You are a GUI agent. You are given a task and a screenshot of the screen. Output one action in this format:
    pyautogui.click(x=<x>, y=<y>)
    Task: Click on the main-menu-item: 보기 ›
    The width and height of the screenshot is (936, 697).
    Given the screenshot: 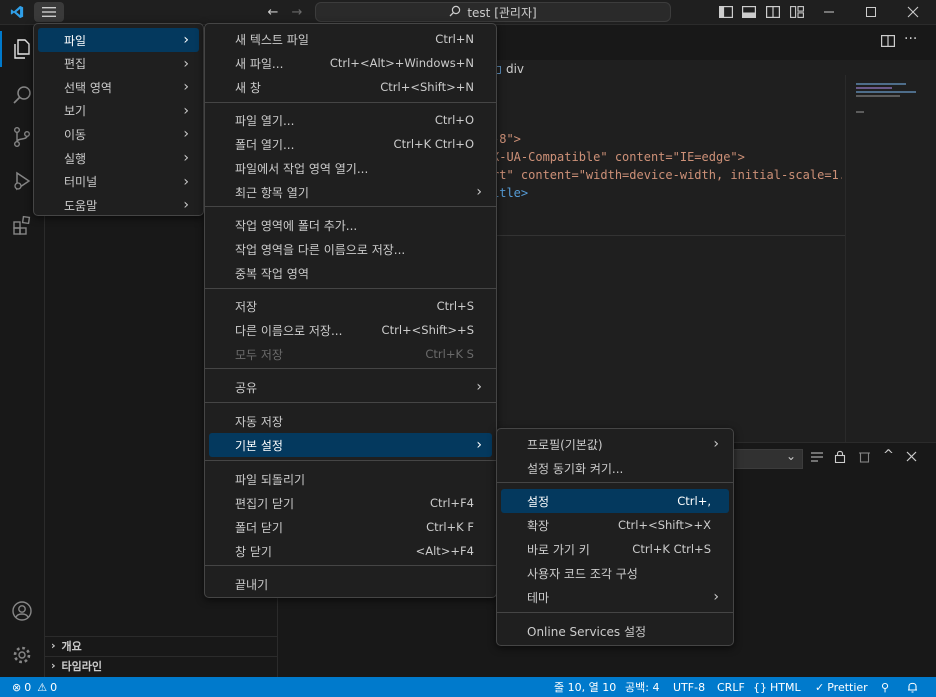 What is the action you would take?
    pyautogui.click(x=118, y=111)
    